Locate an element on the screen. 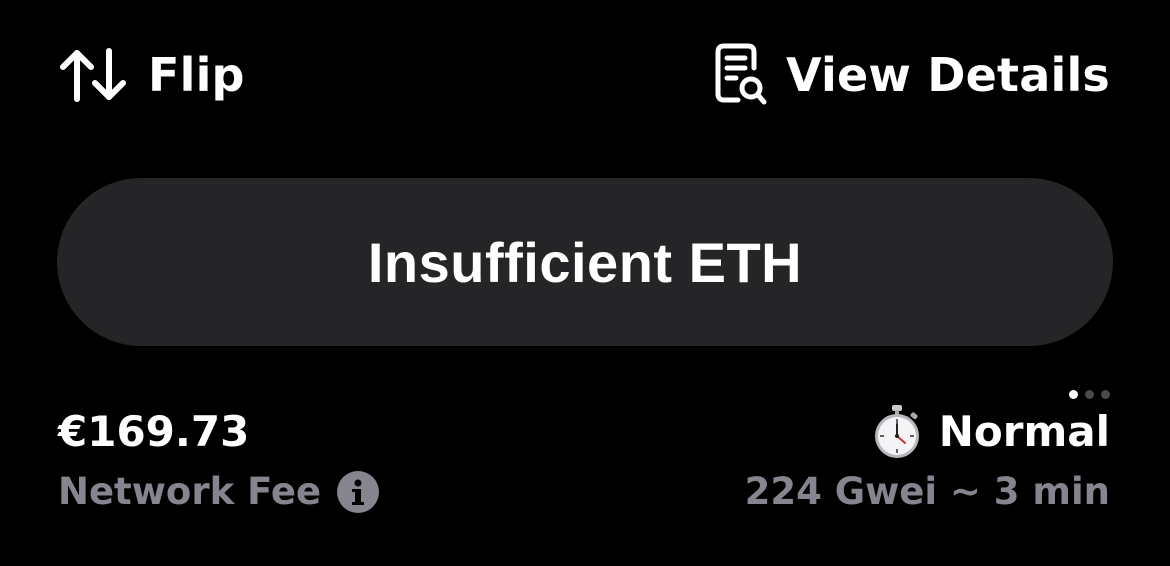 Image resolution: width=1170 pixels, height=566 pixels. fee-label: Network Fee is located at coordinates (190, 491).